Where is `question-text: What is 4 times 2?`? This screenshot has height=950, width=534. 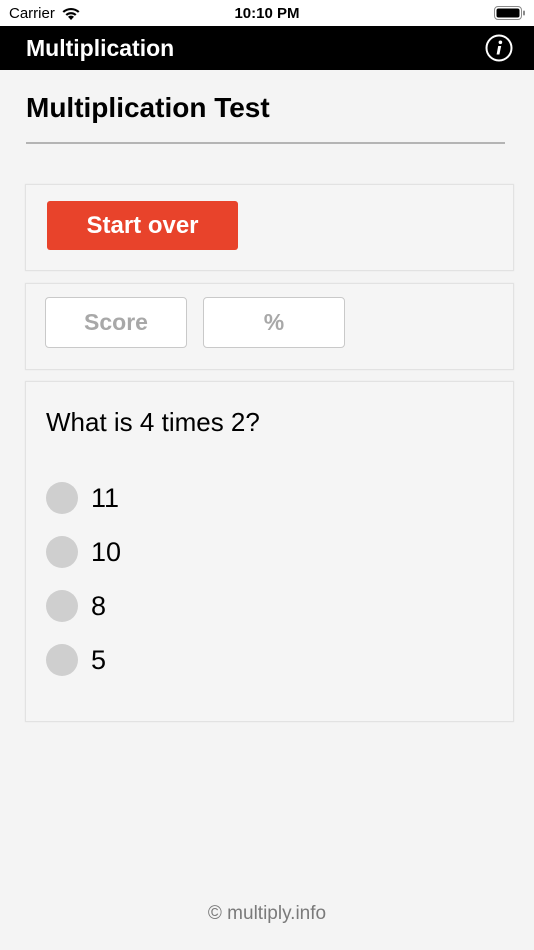 question-text: What is 4 times 2? is located at coordinates (153, 422).